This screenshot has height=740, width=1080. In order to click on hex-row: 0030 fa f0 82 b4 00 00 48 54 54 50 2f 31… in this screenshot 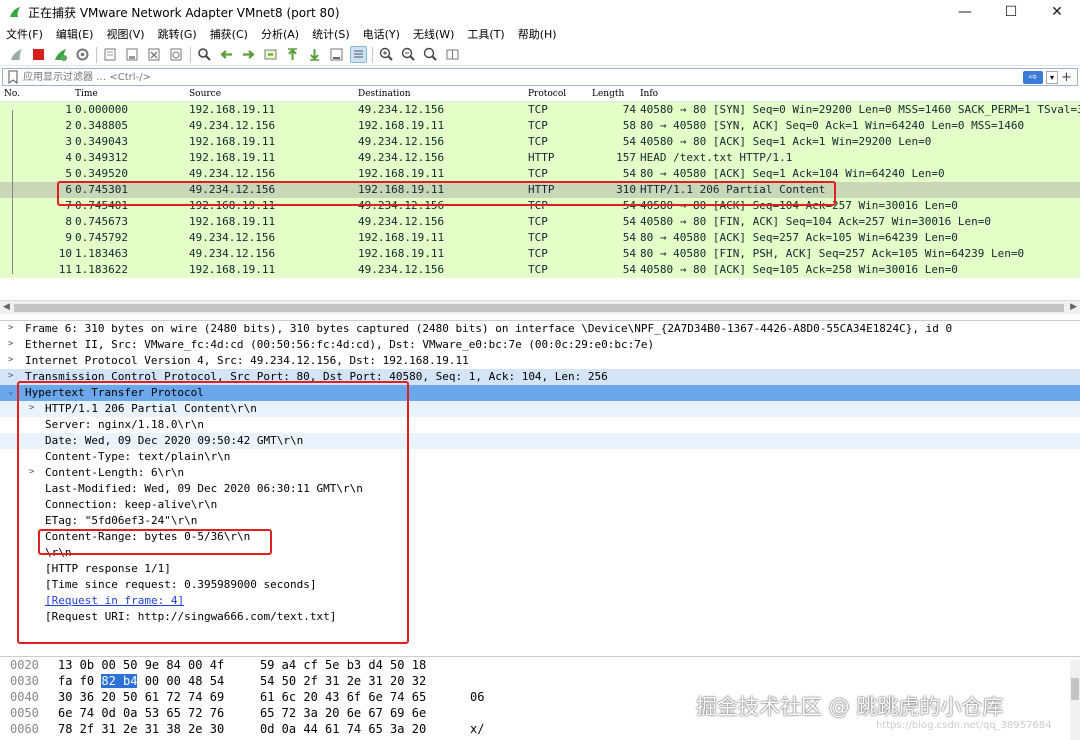, I will do `click(540, 681)`.